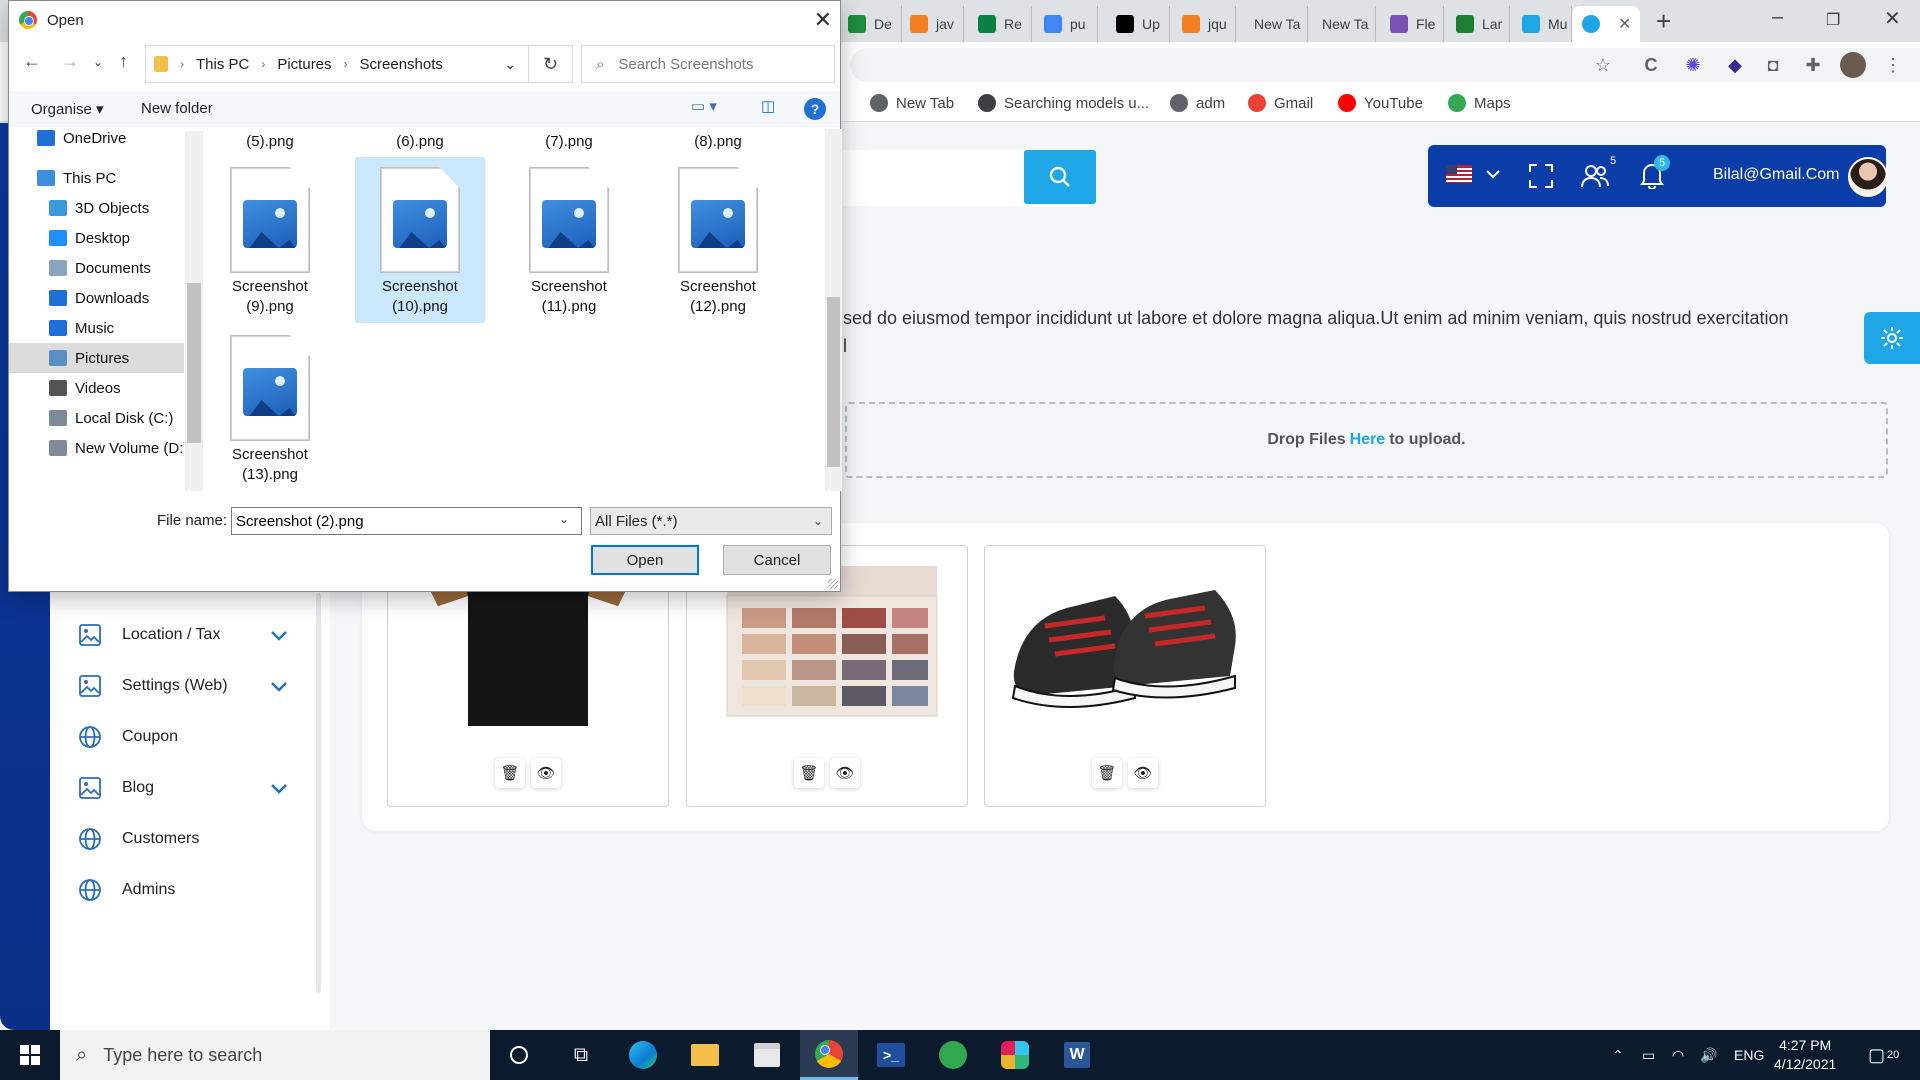 This screenshot has width=1920, height=1080. Describe the element at coordinates (643, 1055) in the screenshot. I see `edge-icon` at that location.